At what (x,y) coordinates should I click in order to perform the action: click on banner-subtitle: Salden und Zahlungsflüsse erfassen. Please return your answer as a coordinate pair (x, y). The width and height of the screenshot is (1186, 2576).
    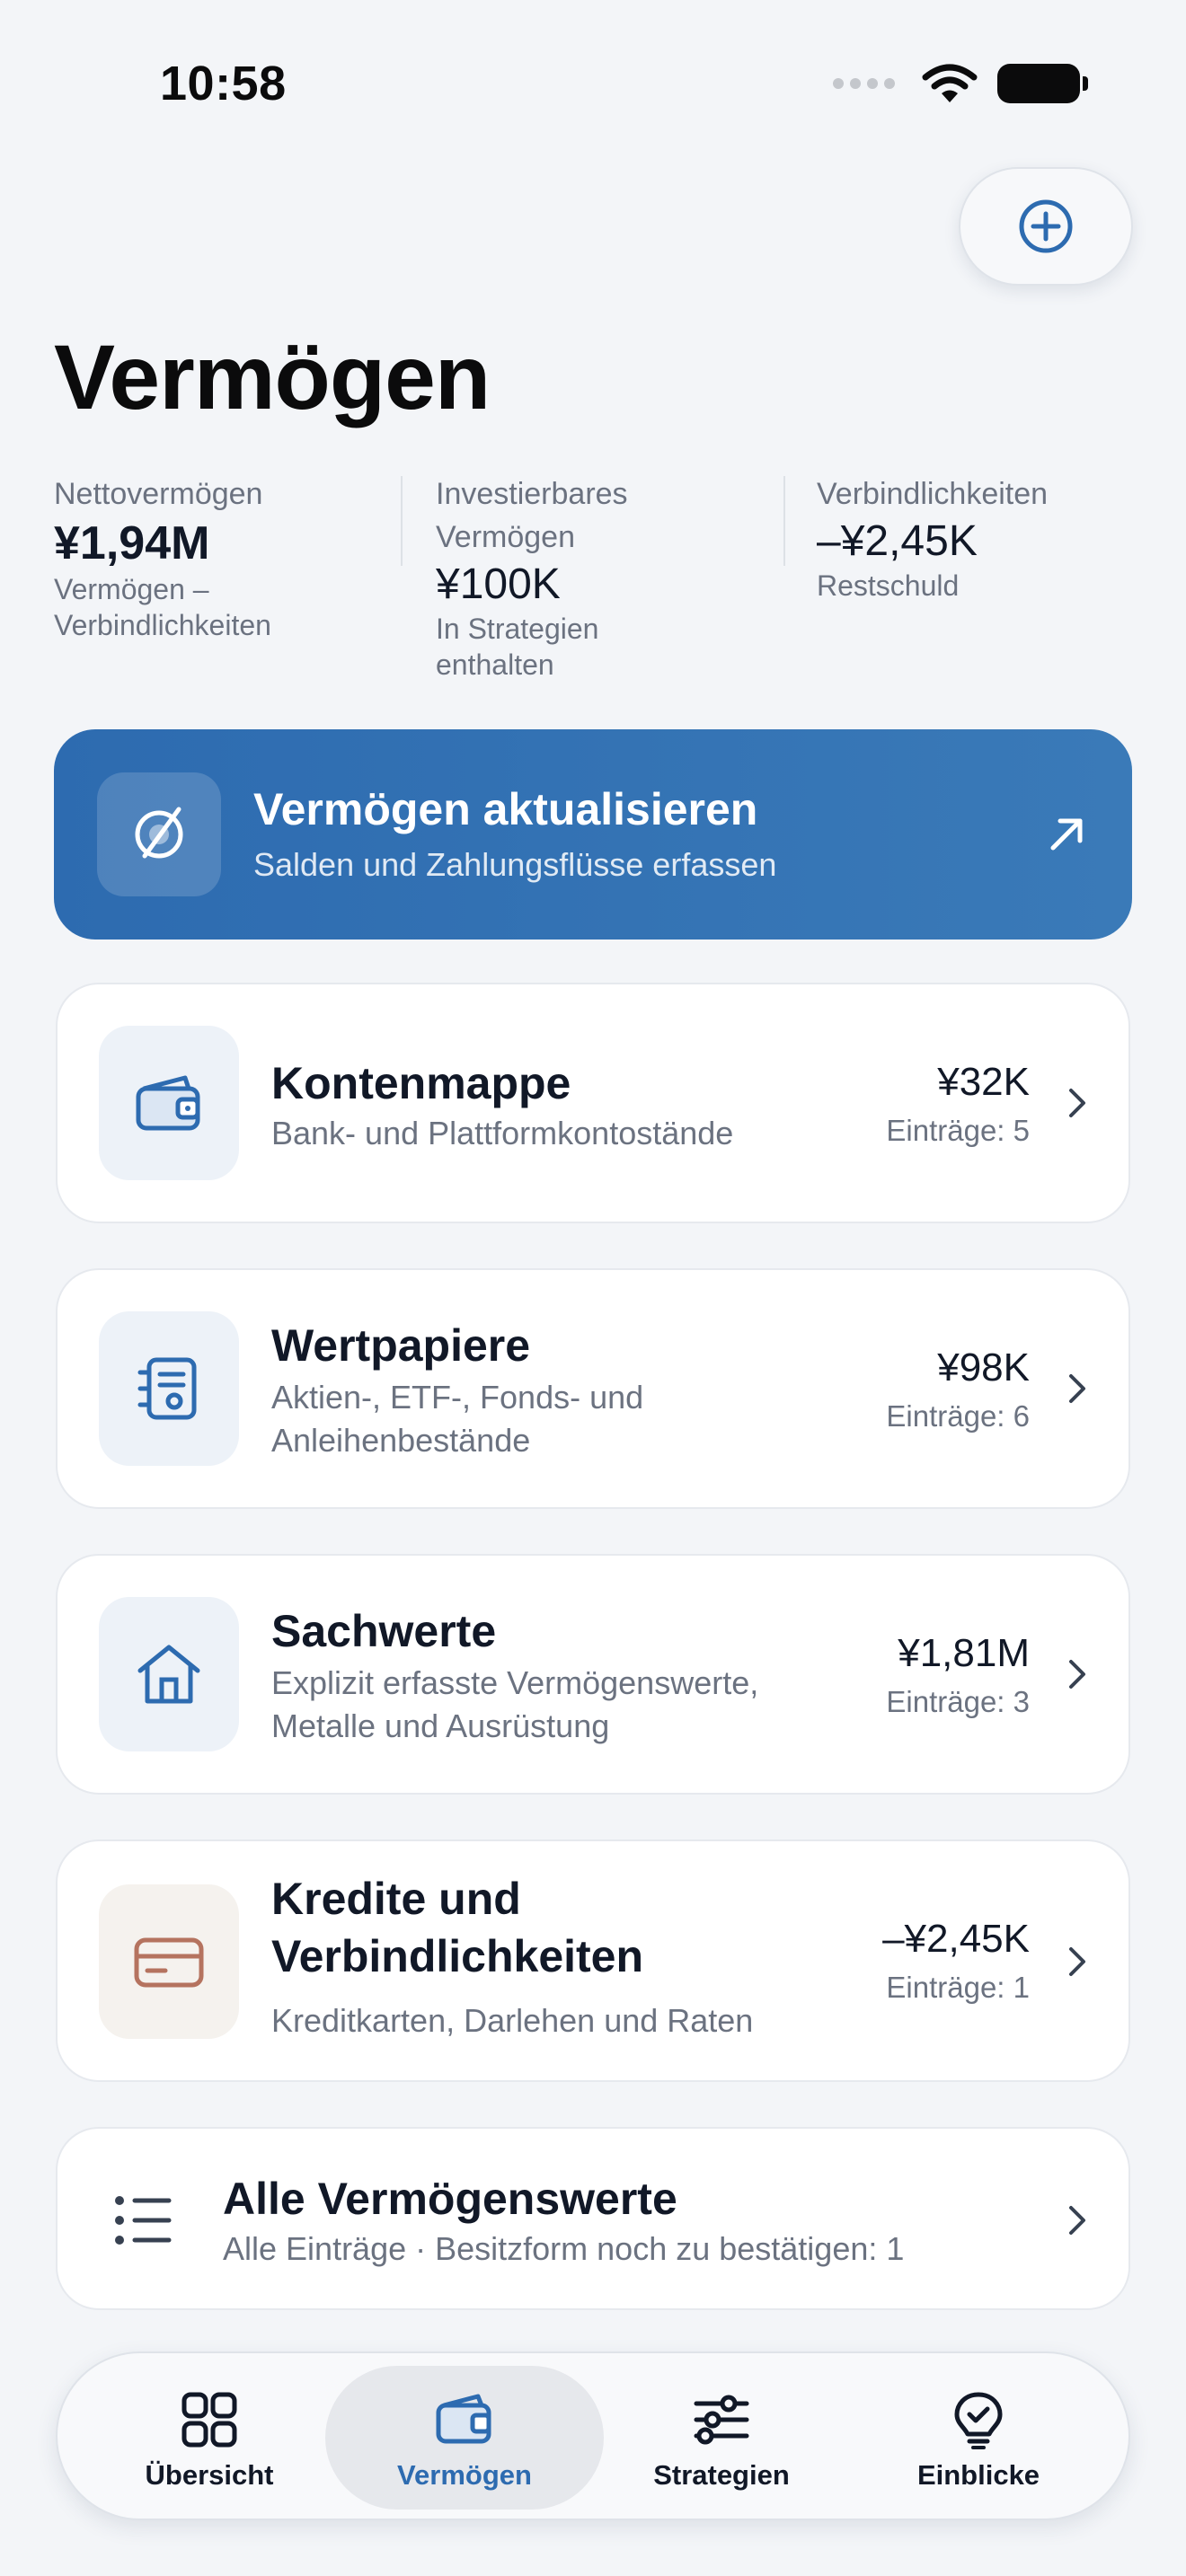
    Looking at the image, I should click on (515, 864).